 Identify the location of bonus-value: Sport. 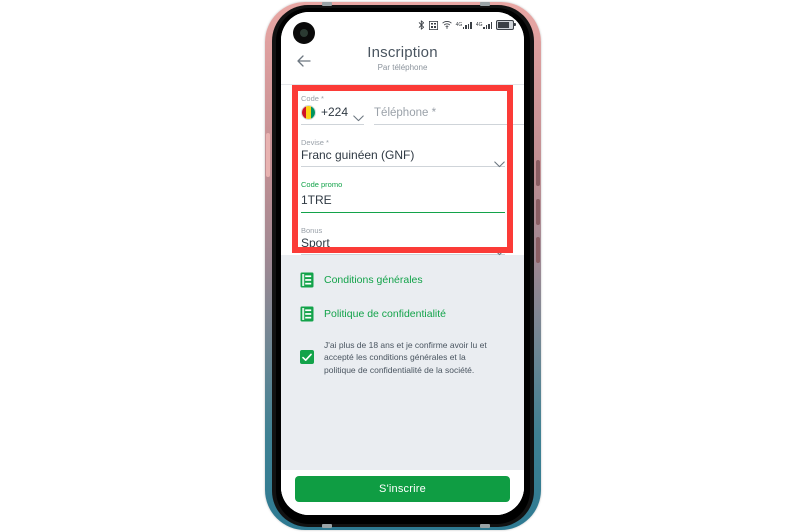
(315, 243).